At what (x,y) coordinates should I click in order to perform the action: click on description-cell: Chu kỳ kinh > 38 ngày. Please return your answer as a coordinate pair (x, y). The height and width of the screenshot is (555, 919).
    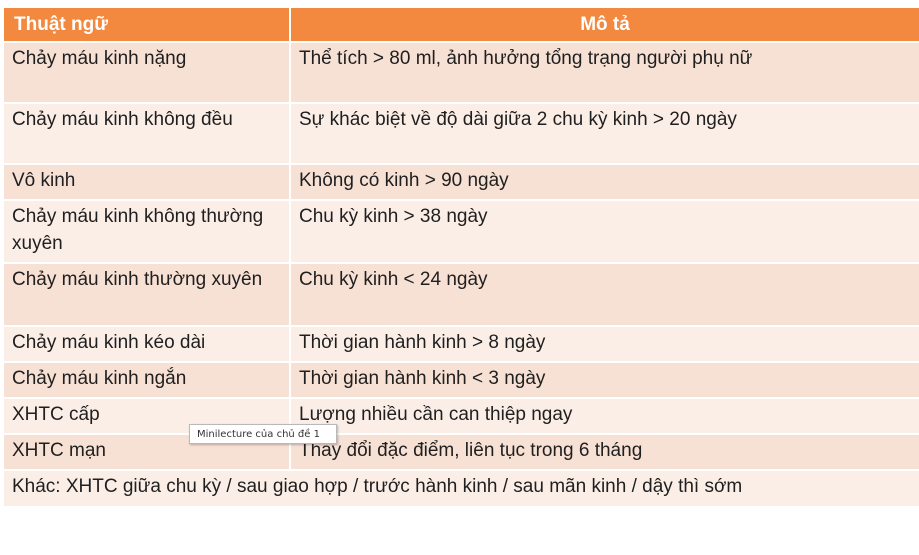
    Looking at the image, I should click on (604, 231).